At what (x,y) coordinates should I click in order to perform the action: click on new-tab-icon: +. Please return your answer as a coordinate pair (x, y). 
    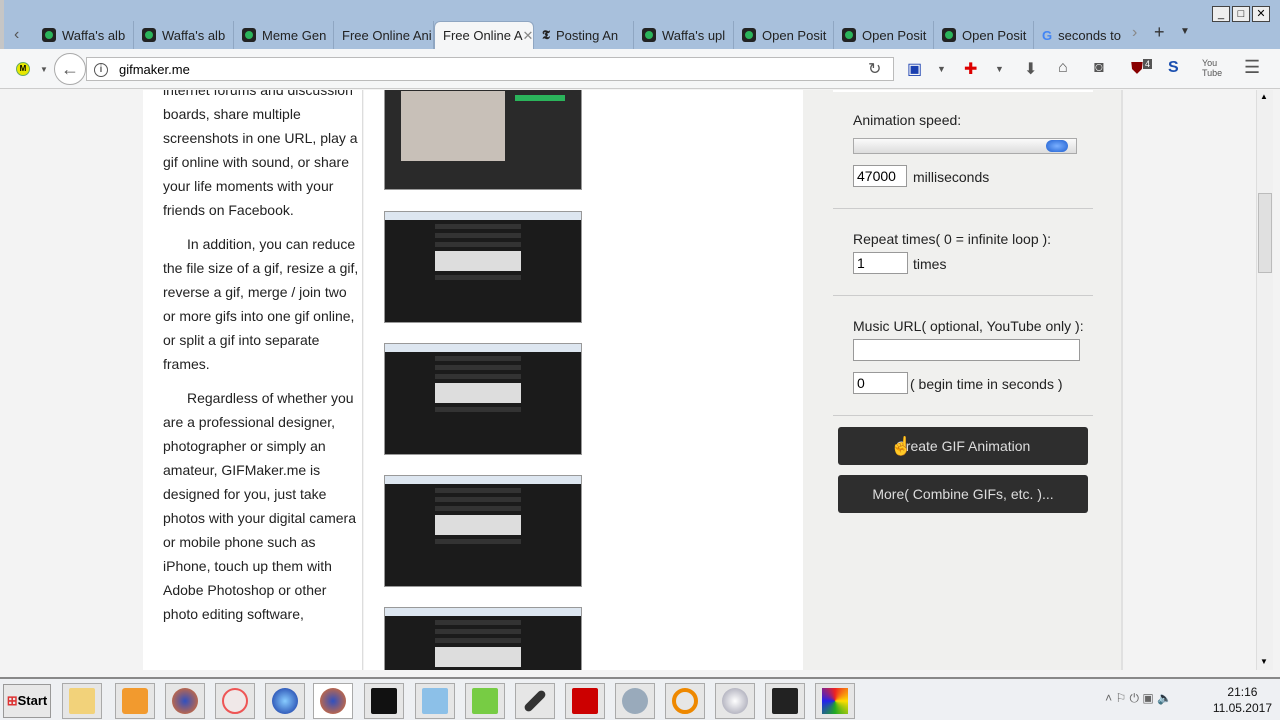
    Looking at the image, I should click on (1159, 32).